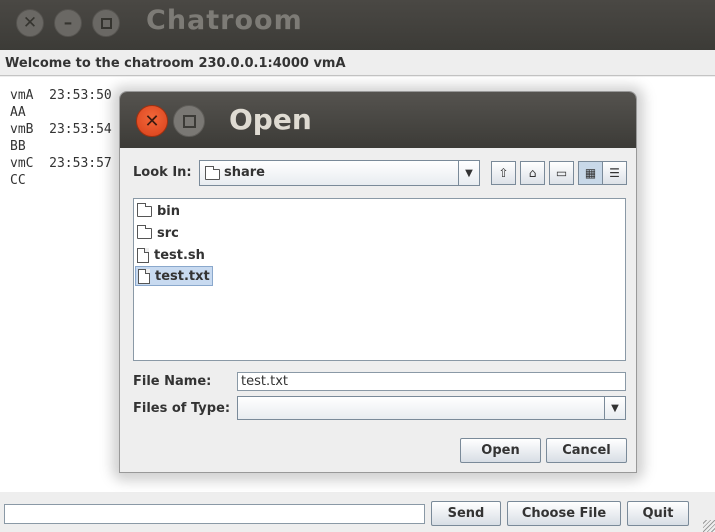 Image resolution: width=715 pixels, height=532 pixels. I want to click on quit-button: Quit, so click(658, 513).